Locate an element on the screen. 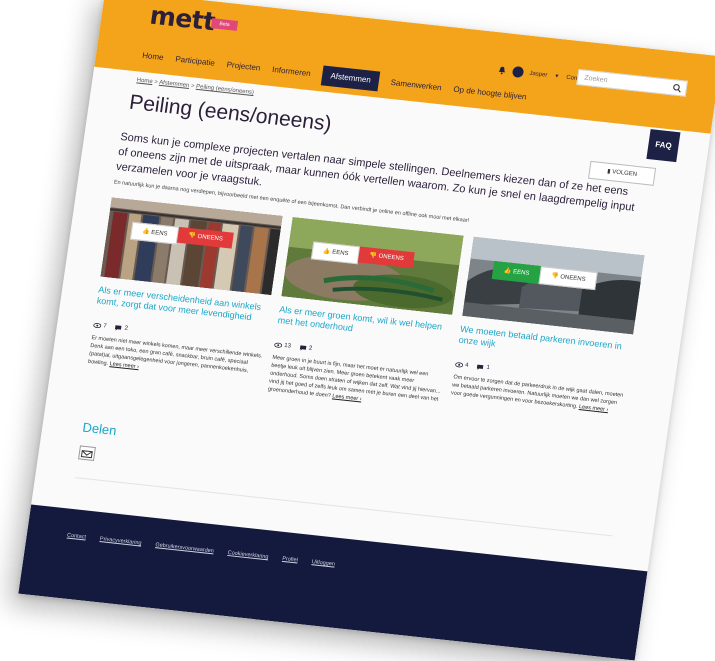 Image resolution: width=715 pixels, height=661 pixels. breadcrumb-afstemmen: Afstemmen is located at coordinates (174, 84).